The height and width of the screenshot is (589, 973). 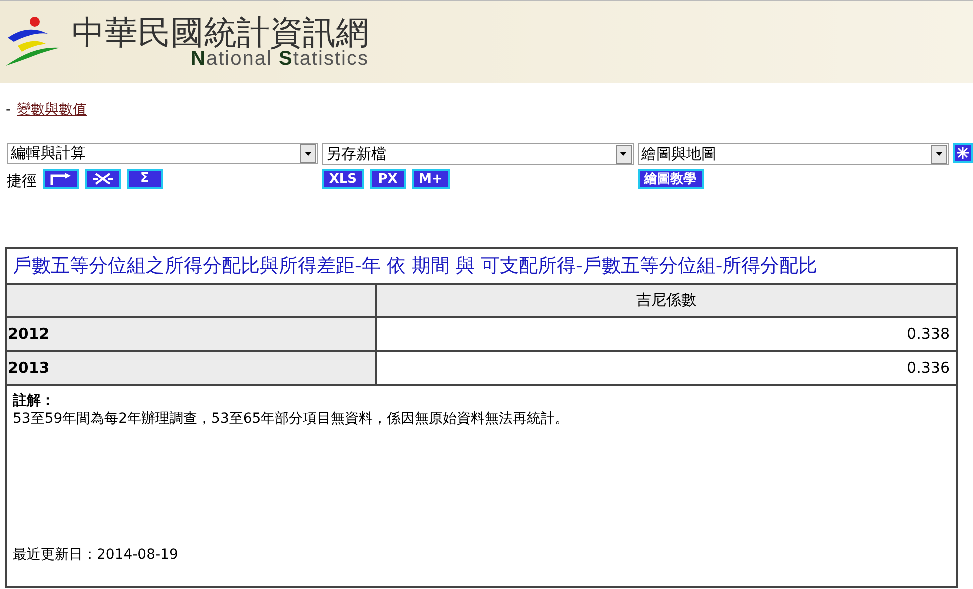 I want to click on asterisk-icon, so click(x=963, y=153).